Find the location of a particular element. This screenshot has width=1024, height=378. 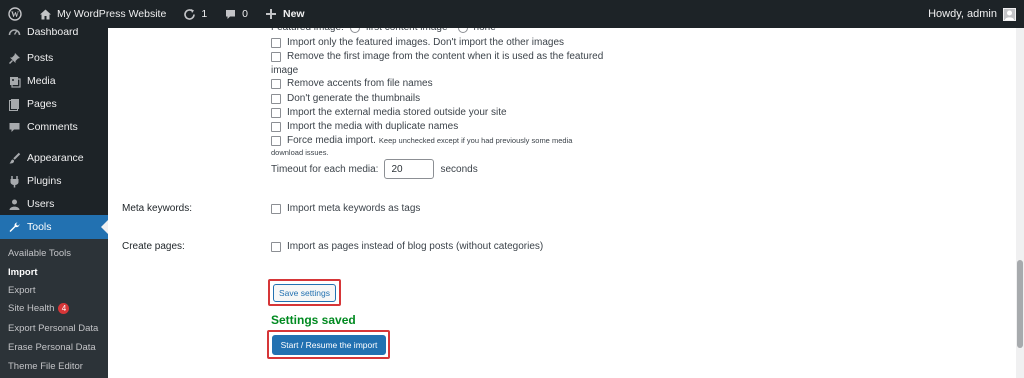

media-icon is located at coordinates (14, 81).